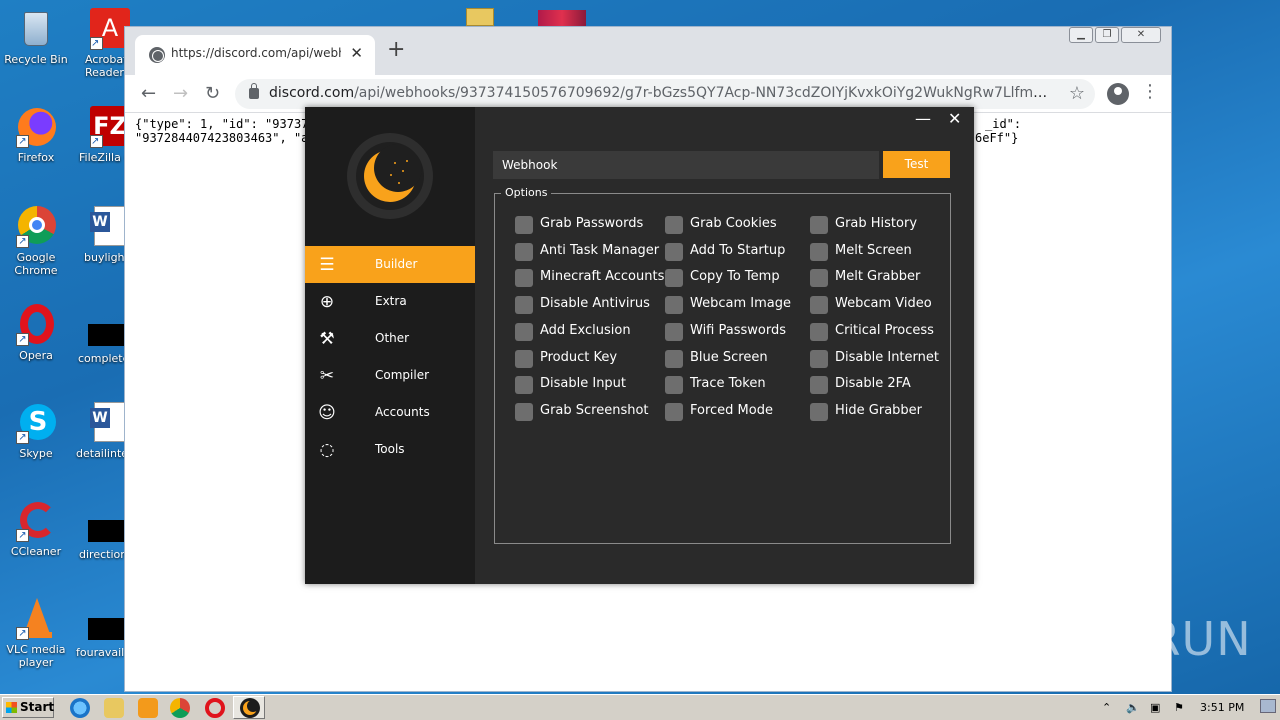  I want to click on new-tab-button: +, so click(396, 49).